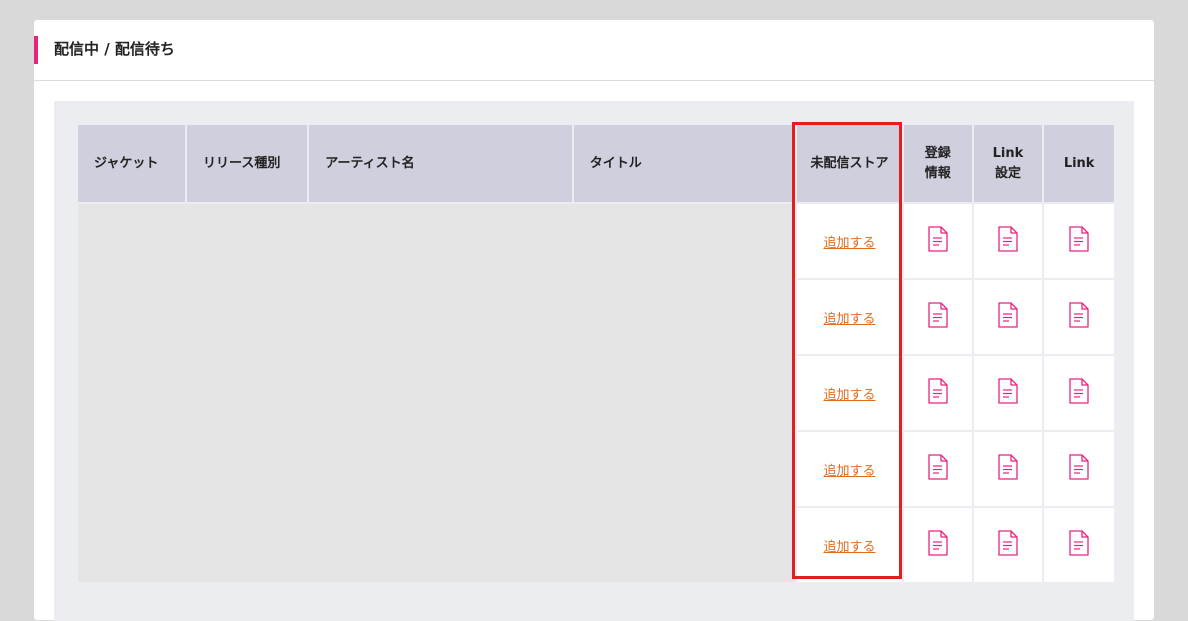 The width and height of the screenshot is (1188, 621). Describe the element at coordinates (247, 163) in the screenshot. I see `header-release-type: リリース種別` at that location.